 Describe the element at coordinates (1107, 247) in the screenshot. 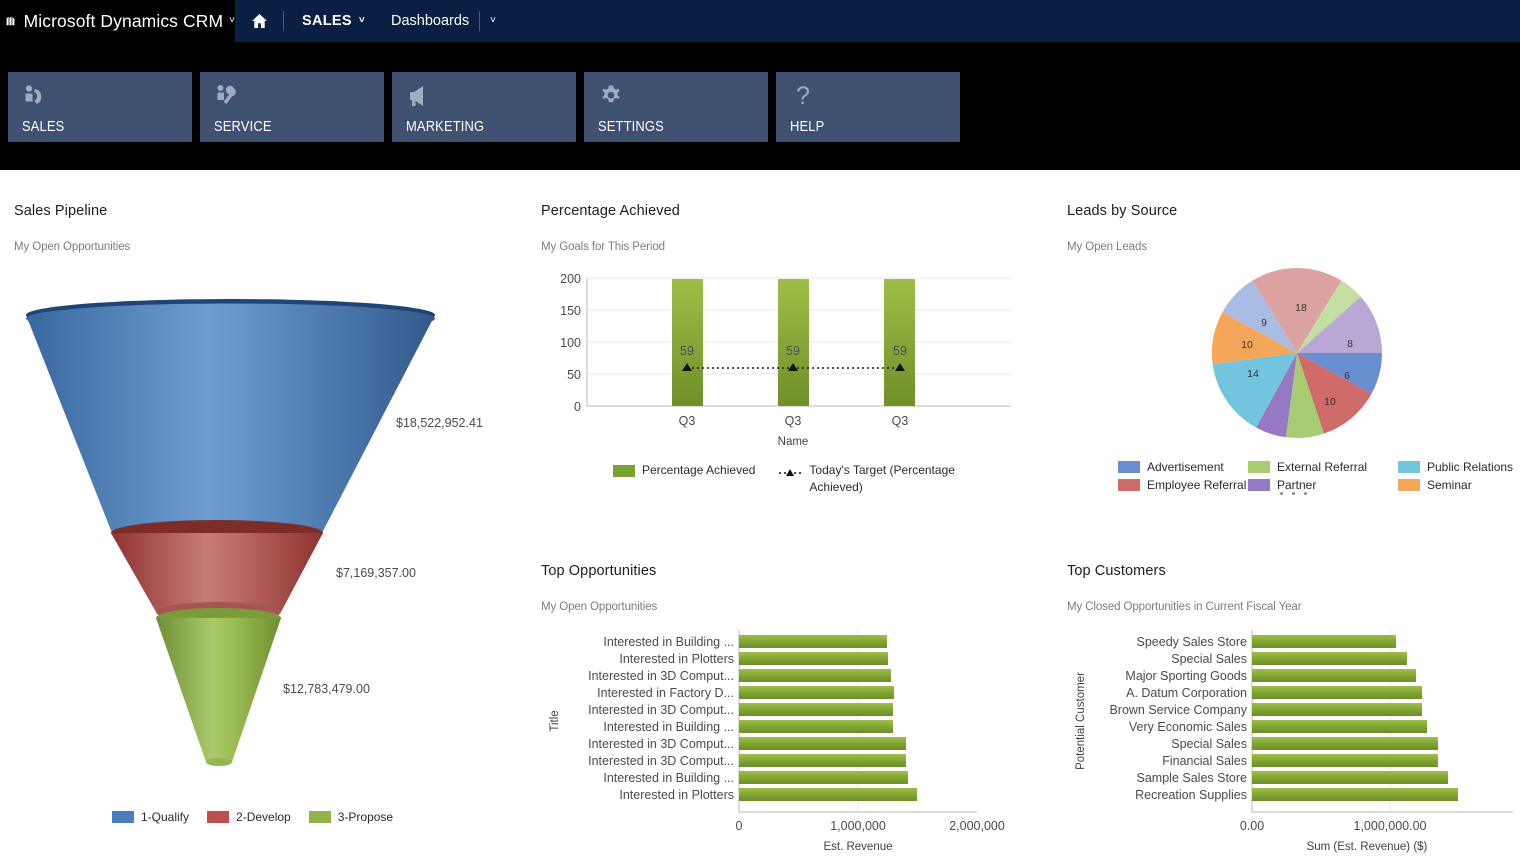

I see `widget-subtitle: My Open Leads` at that location.